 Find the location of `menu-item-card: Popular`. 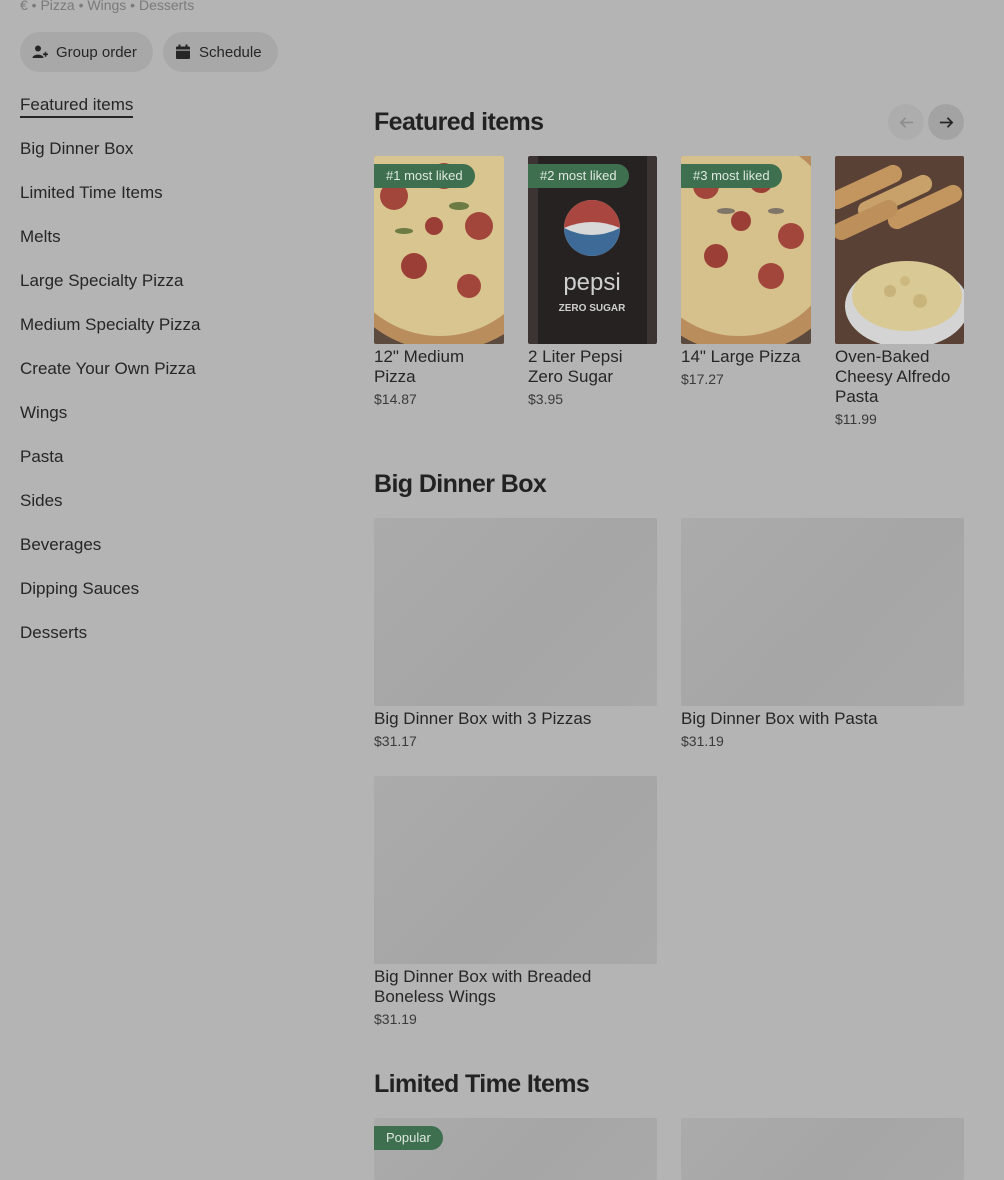

menu-item-card: Popular is located at coordinates (515, 1149).